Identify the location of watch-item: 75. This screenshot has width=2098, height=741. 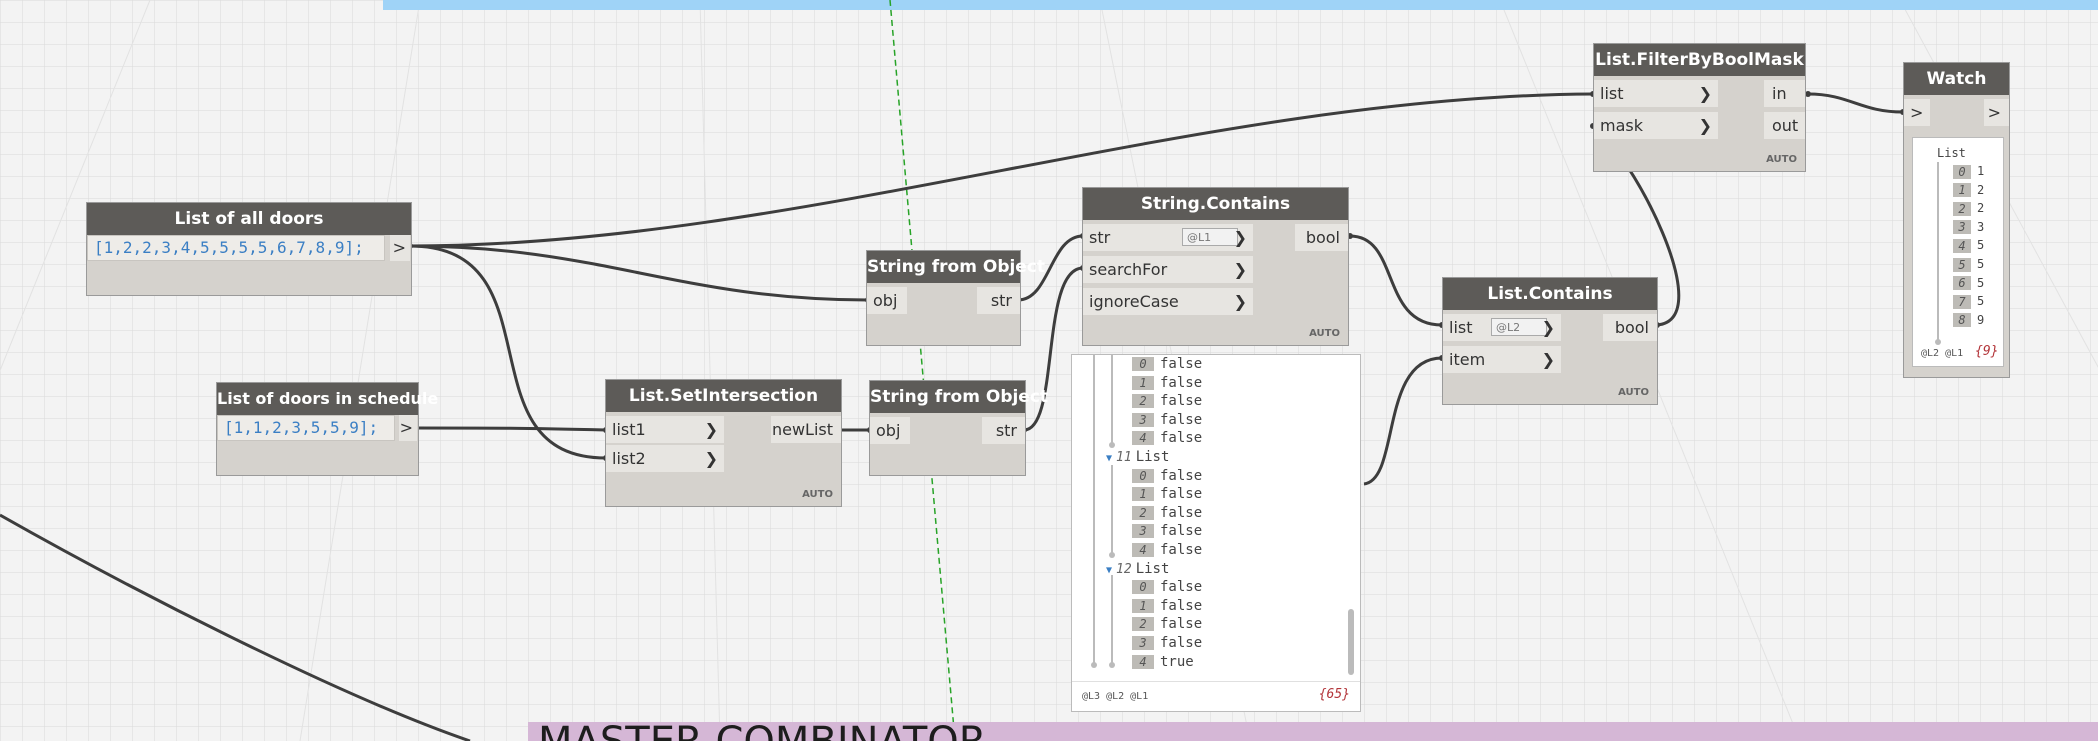
(1968, 301).